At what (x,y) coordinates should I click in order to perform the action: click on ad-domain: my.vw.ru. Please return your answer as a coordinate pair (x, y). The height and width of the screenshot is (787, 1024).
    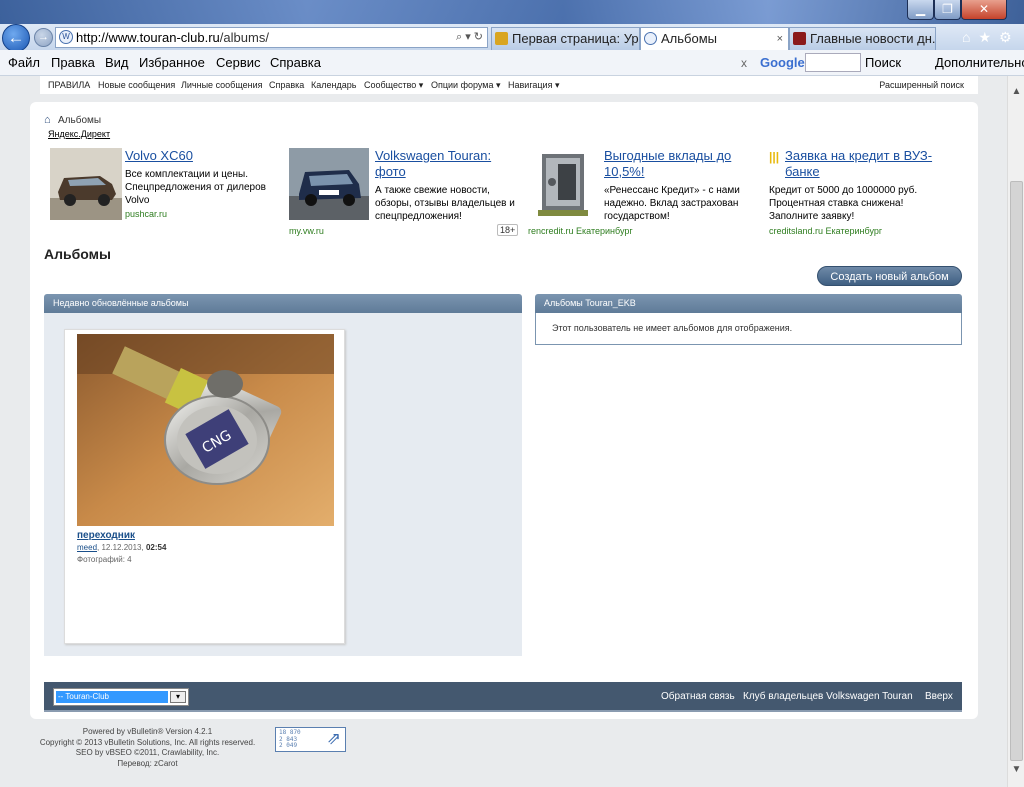
    Looking at the image, I should click on (306, 231).